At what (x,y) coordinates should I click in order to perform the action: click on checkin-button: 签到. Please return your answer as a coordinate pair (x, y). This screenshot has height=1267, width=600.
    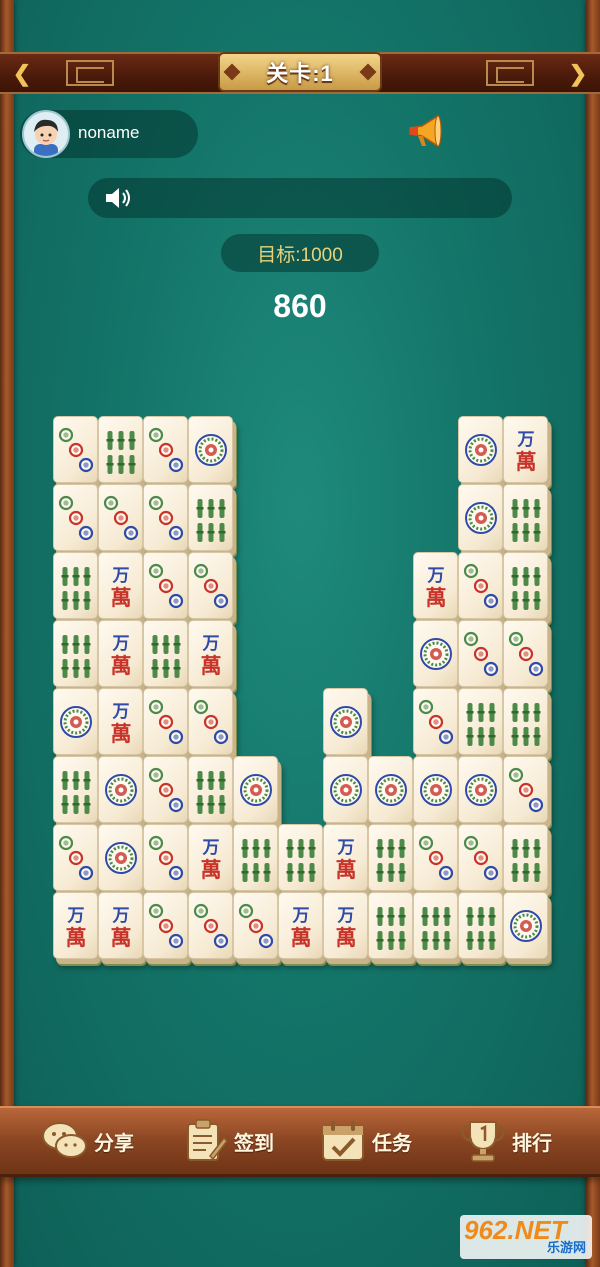
    Looking at the image, I should click on (227, 1141).